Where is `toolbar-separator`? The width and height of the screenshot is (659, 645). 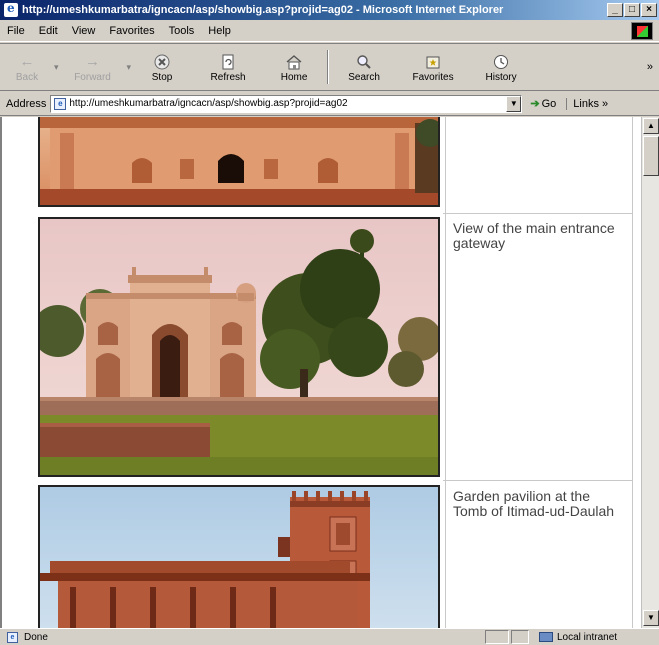 toolbar-separator is located at coordinates (328, 67).